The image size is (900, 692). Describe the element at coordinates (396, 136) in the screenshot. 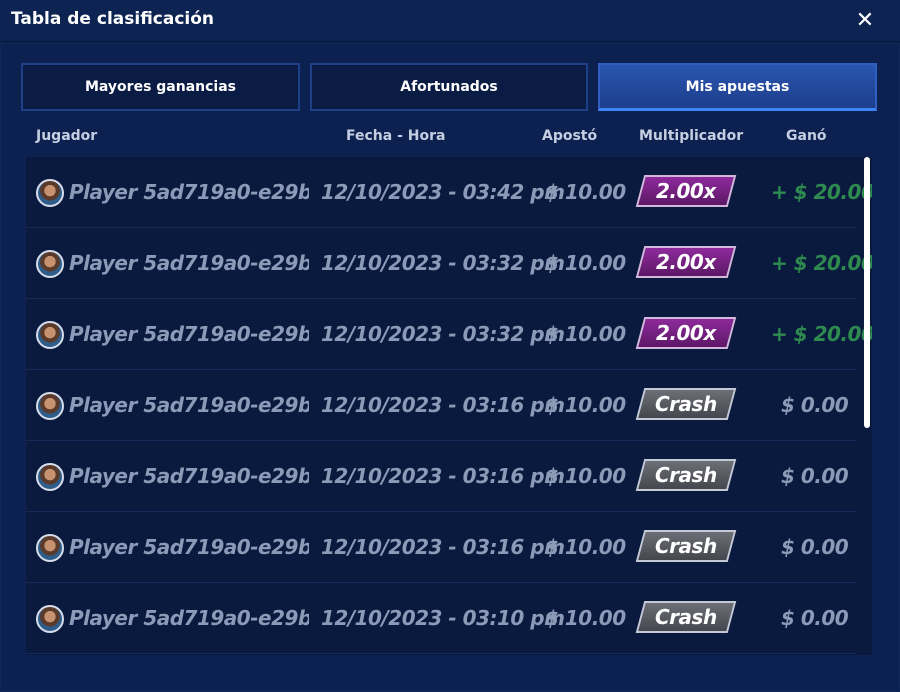

I see `column-header-datetime: Fecha - Hora` at that location.